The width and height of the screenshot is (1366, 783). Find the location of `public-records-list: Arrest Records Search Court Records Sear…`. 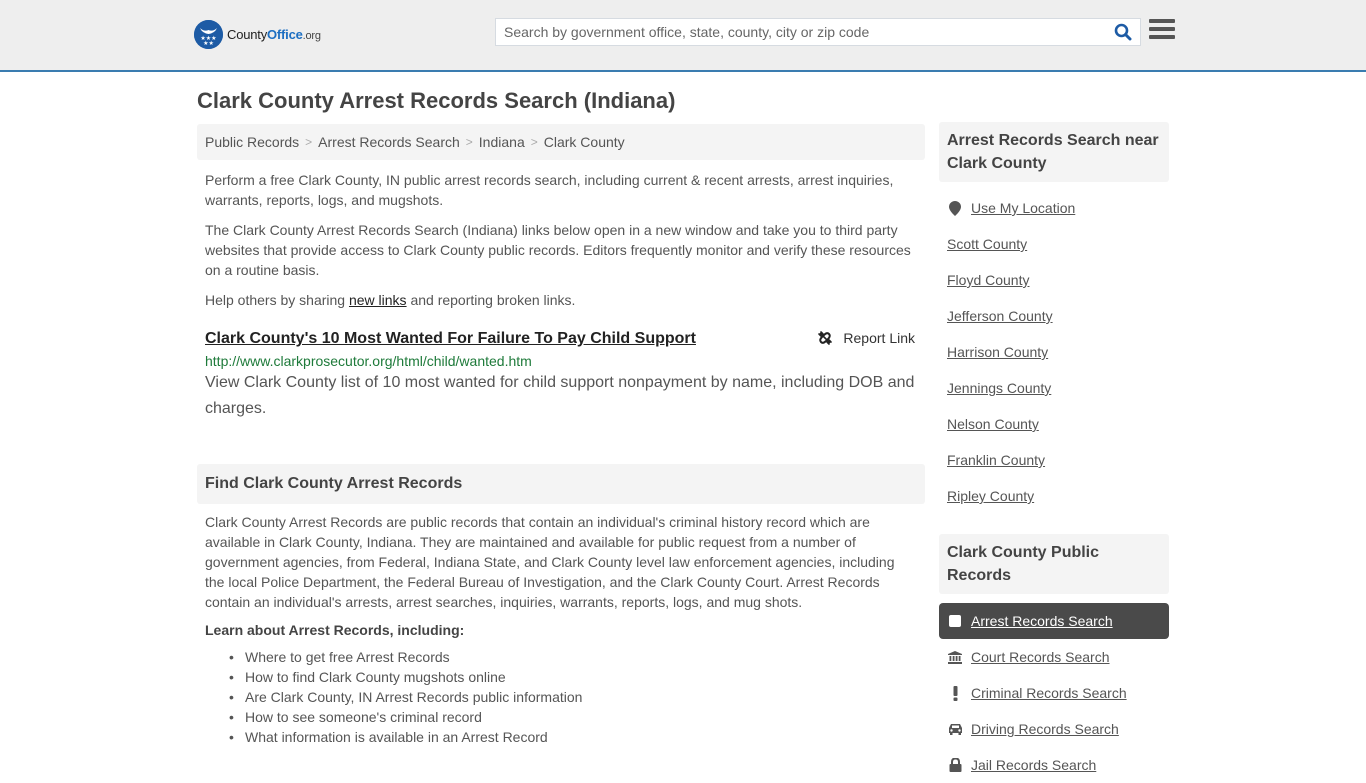

public-records-list: Arrest Records Search Court Records Sear… is located at coordinates (1054, 693).